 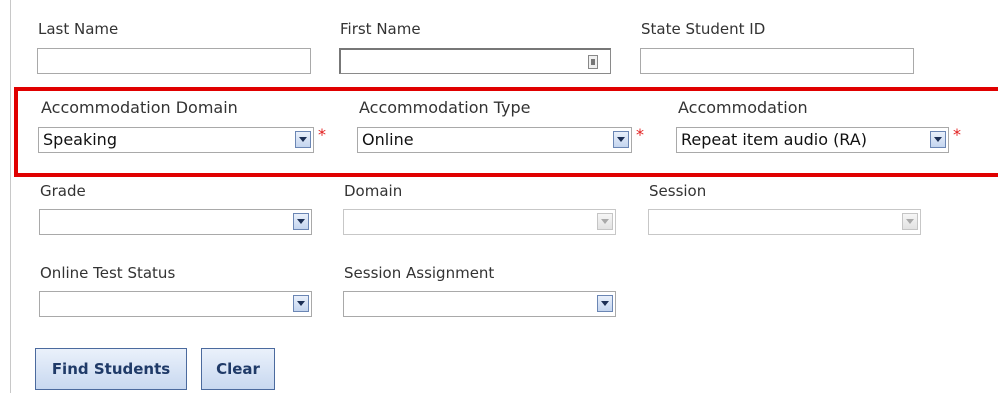 I want to click on accommodation-type-label: Accommodation Type, so click(x=445, y=107).